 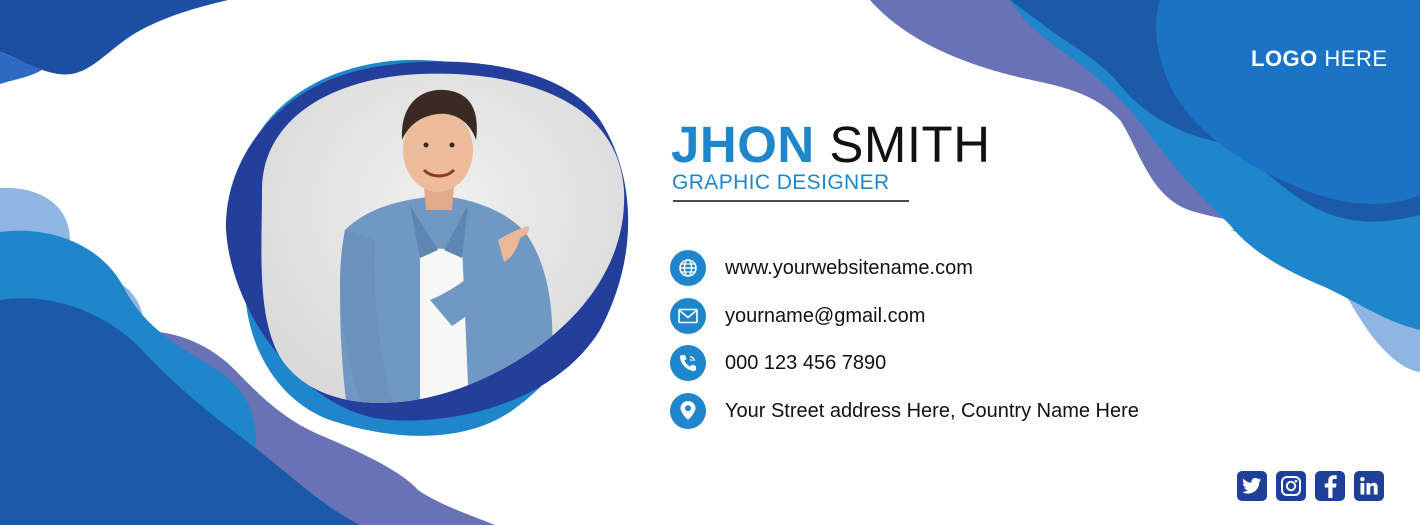 What do you see at coordinates (849, 267) in the screenshot?
I see `website-text: www.yourwebsitename.com` at bounding box center [849, 267].